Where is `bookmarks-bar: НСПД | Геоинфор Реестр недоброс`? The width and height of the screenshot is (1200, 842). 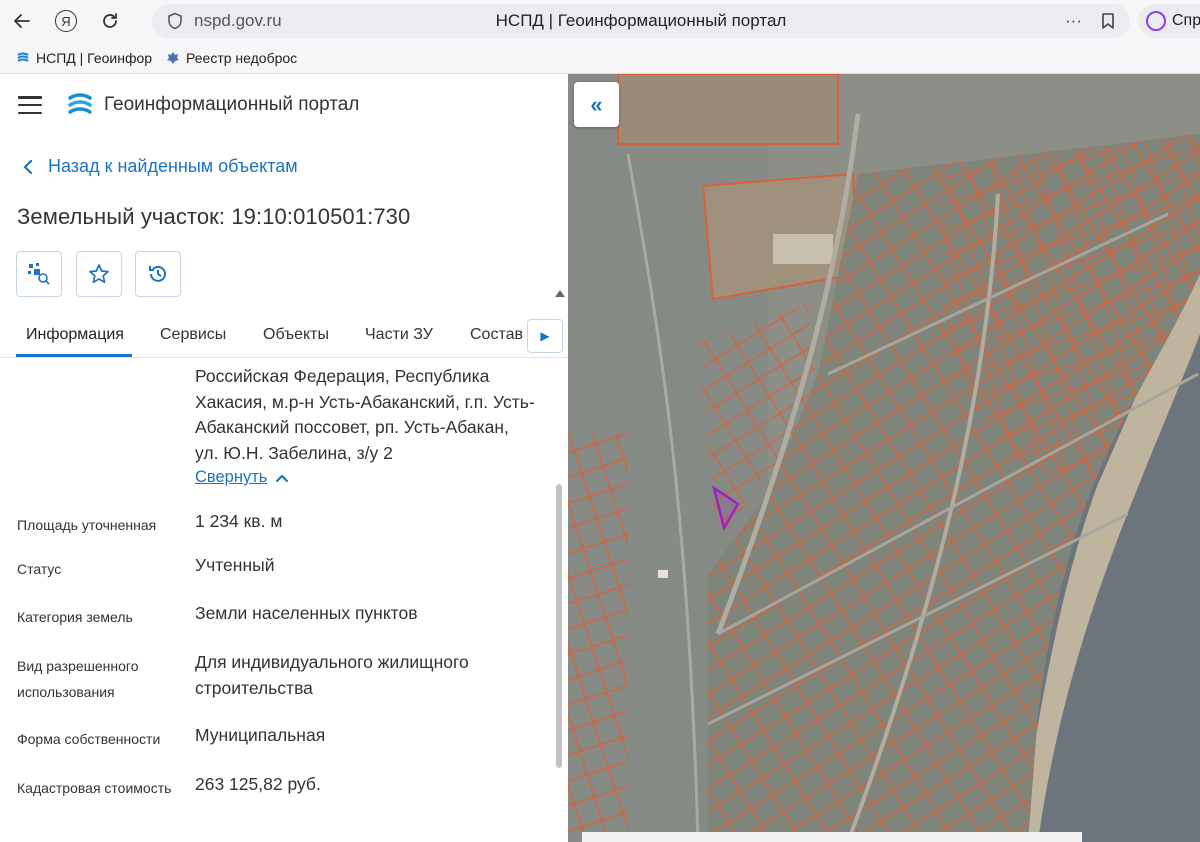
bookmarks-bar: НСПД | Геоинфор Реестр недоброс is located at coordinates (600, 58).